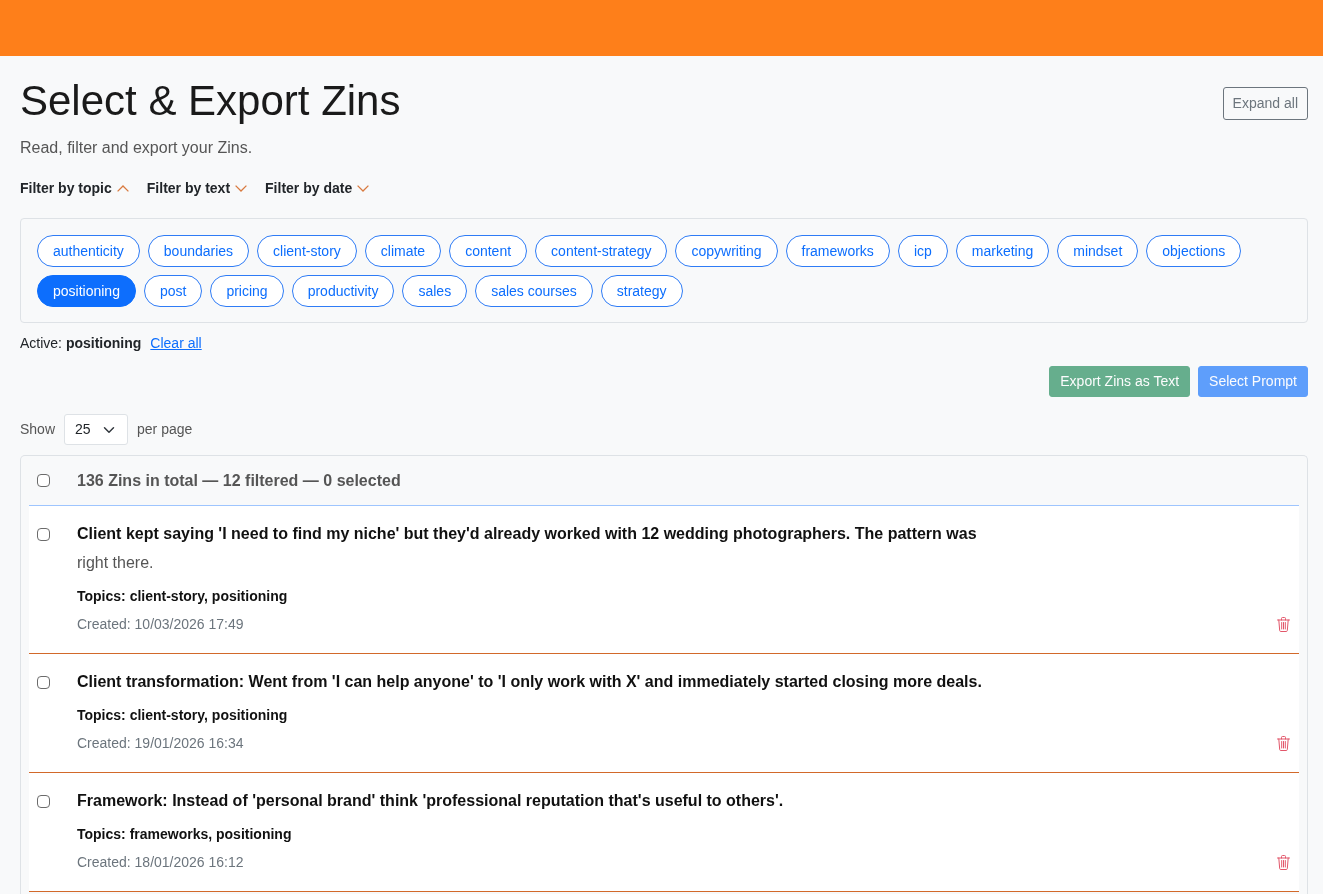 This screenshot has width=1323, height=894. I want to click on topic-pill: pricing, so click(247, 291).